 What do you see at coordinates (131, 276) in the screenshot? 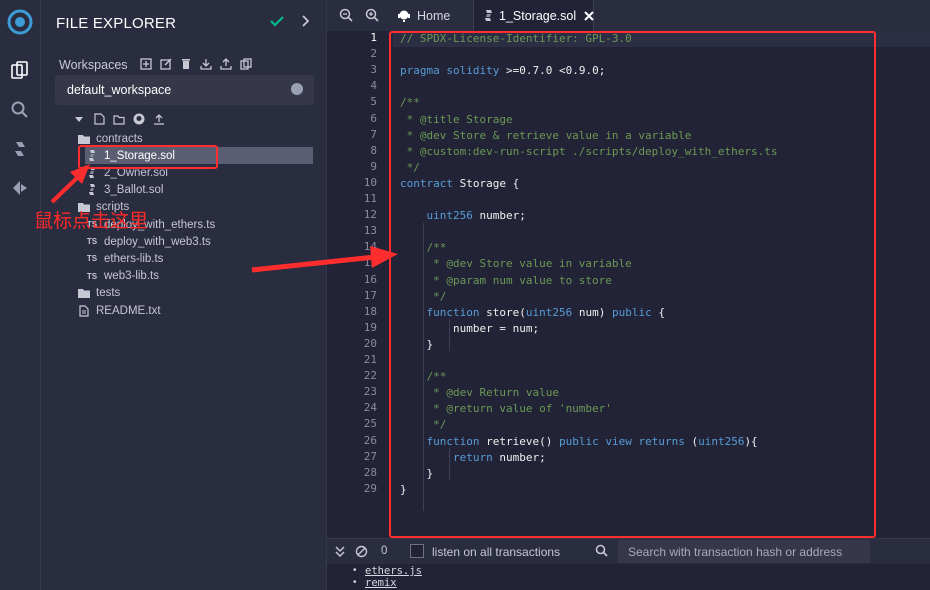
I see `tree-item-label: web3-lib.ts` at bounding box center [131, 276].